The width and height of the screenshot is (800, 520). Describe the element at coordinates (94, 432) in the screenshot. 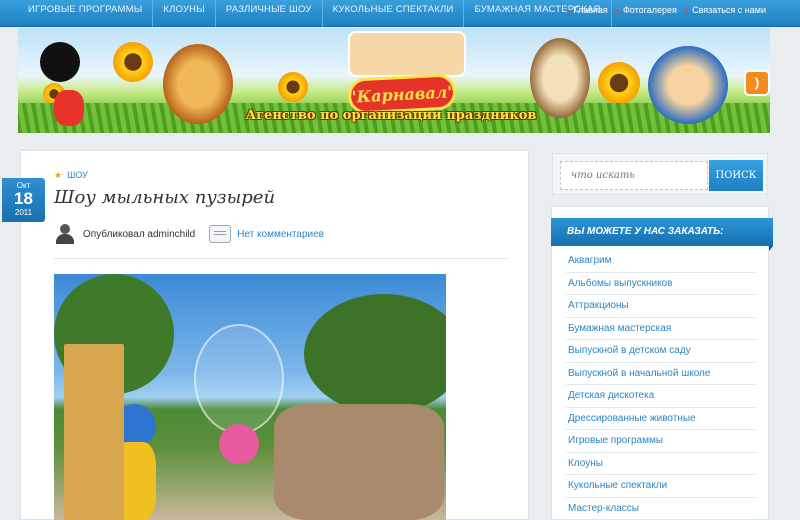

I see `playground-image` at that location.